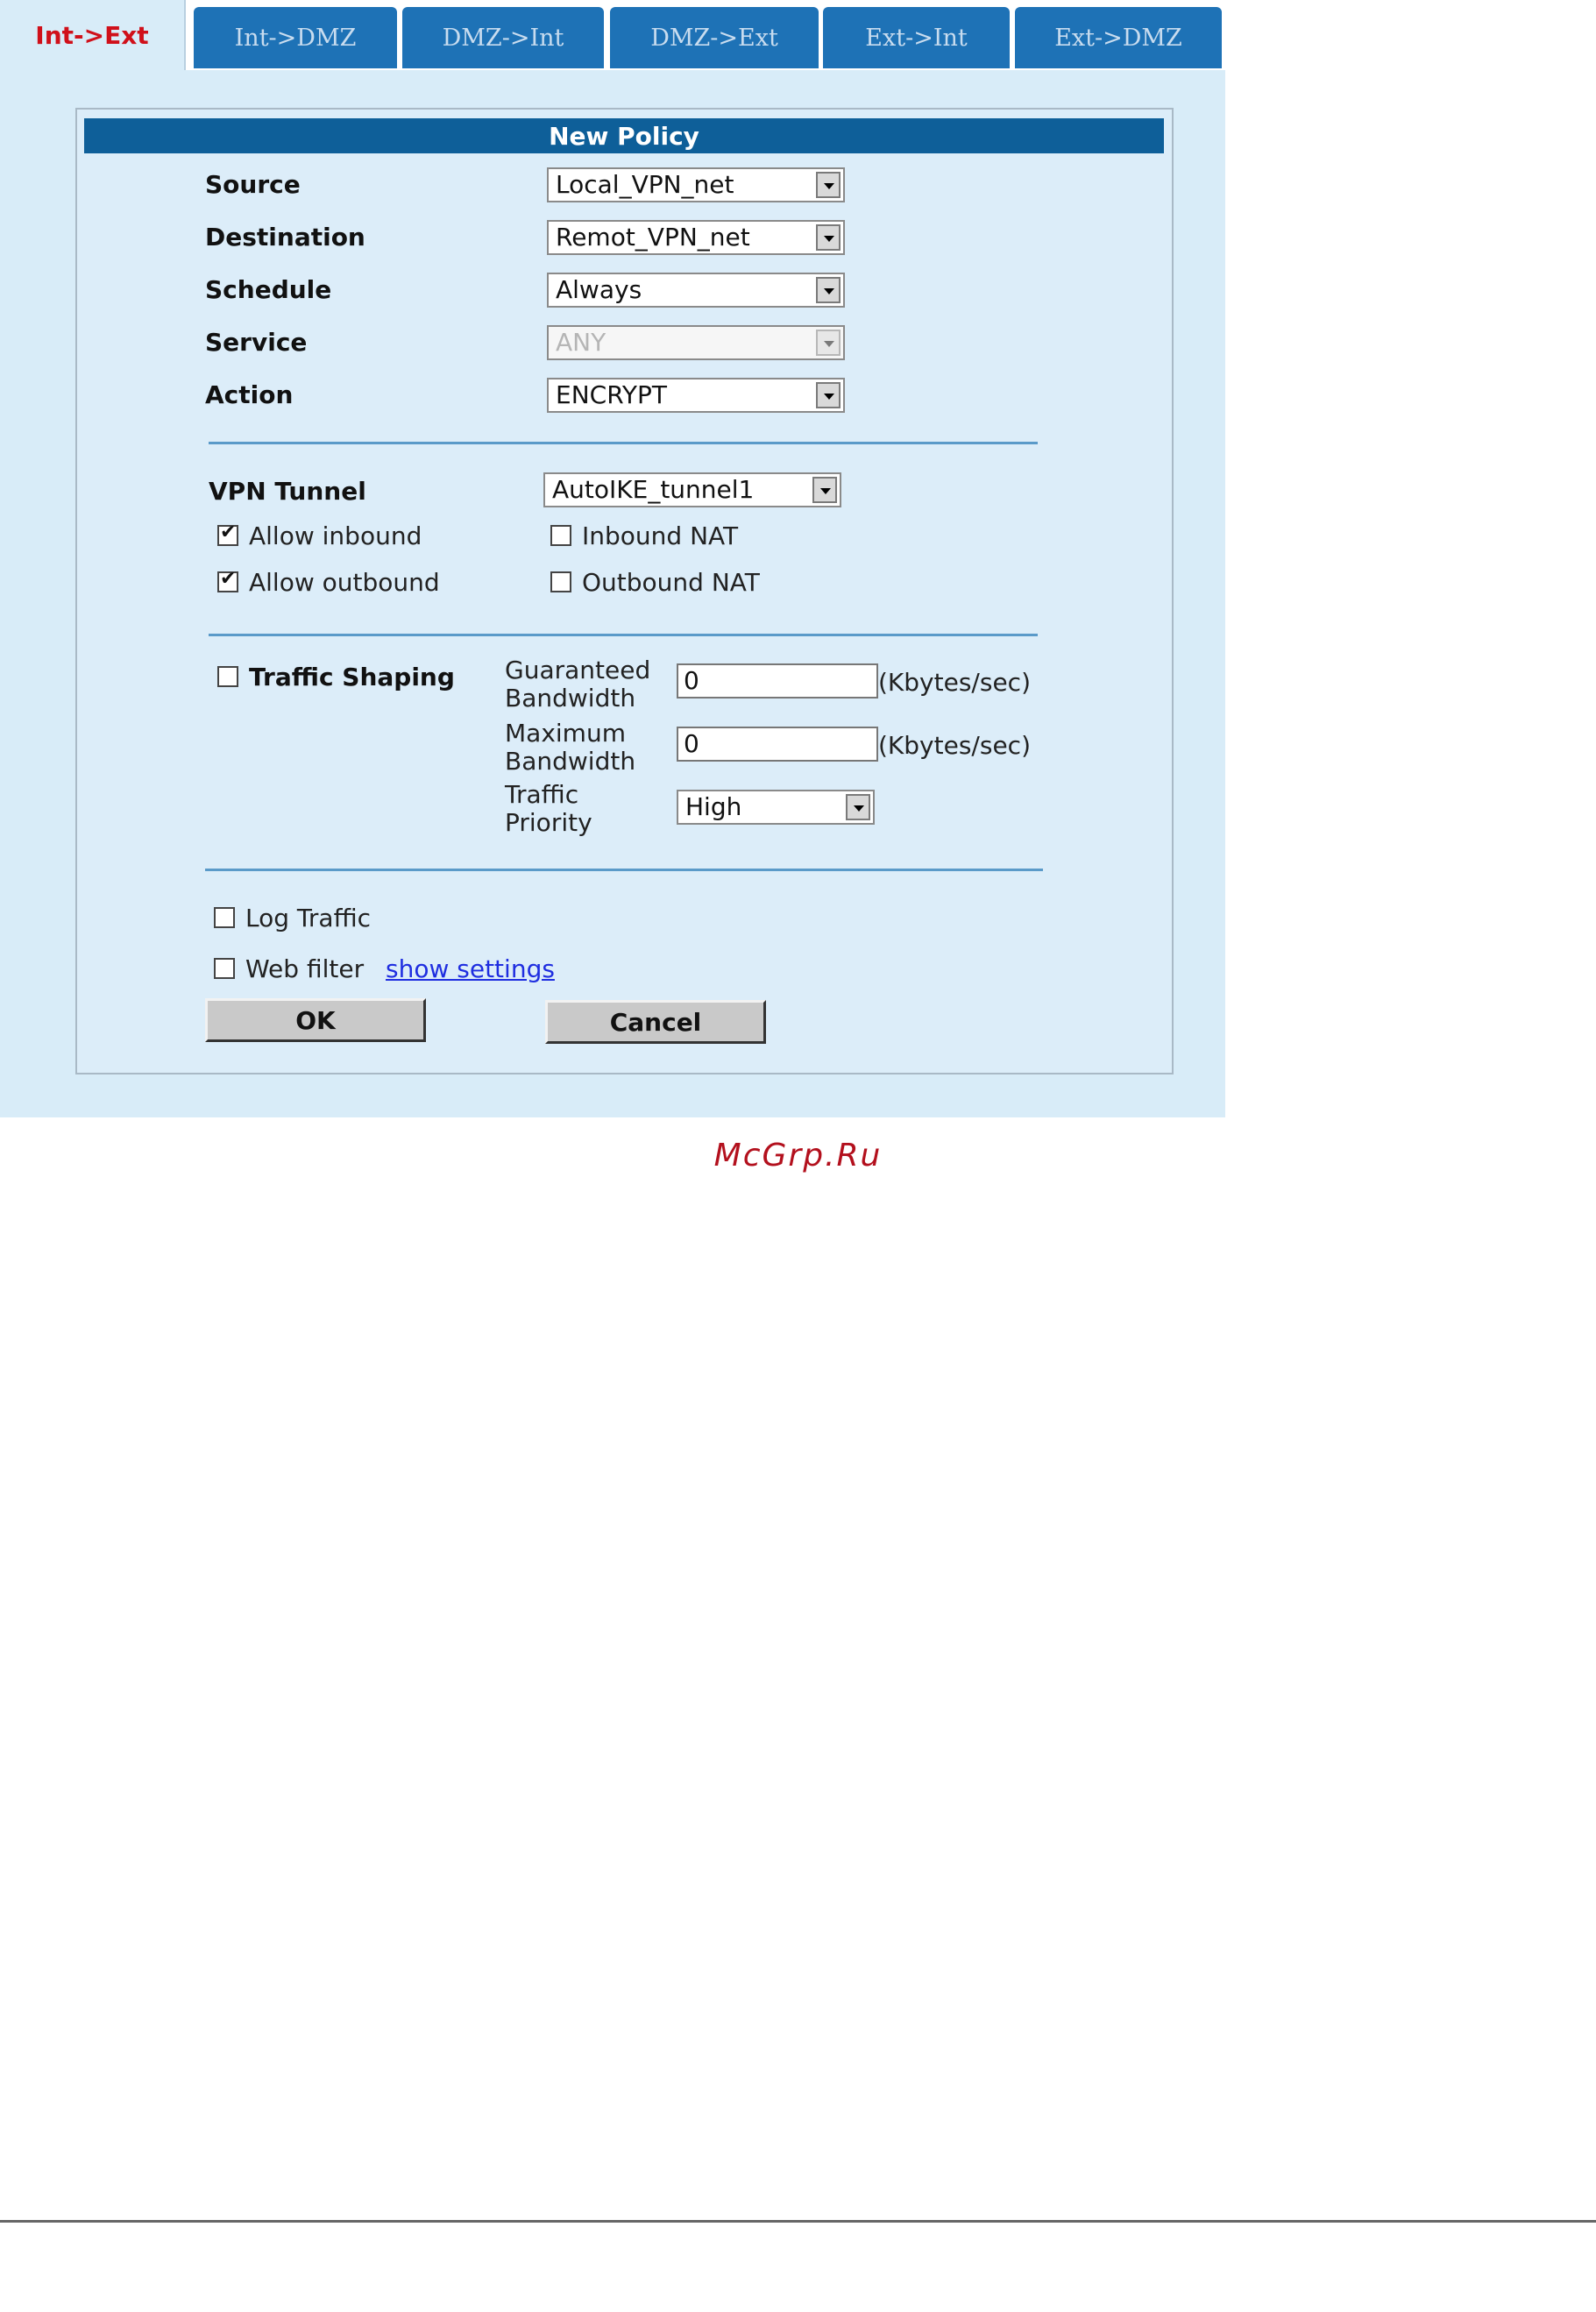 Image resolution: width=1596 pixels, height=2312 pixels. Describe the element at coordinates (645, 184) in the screenshot. I see `source-value: Local_VPN_net` at that location.